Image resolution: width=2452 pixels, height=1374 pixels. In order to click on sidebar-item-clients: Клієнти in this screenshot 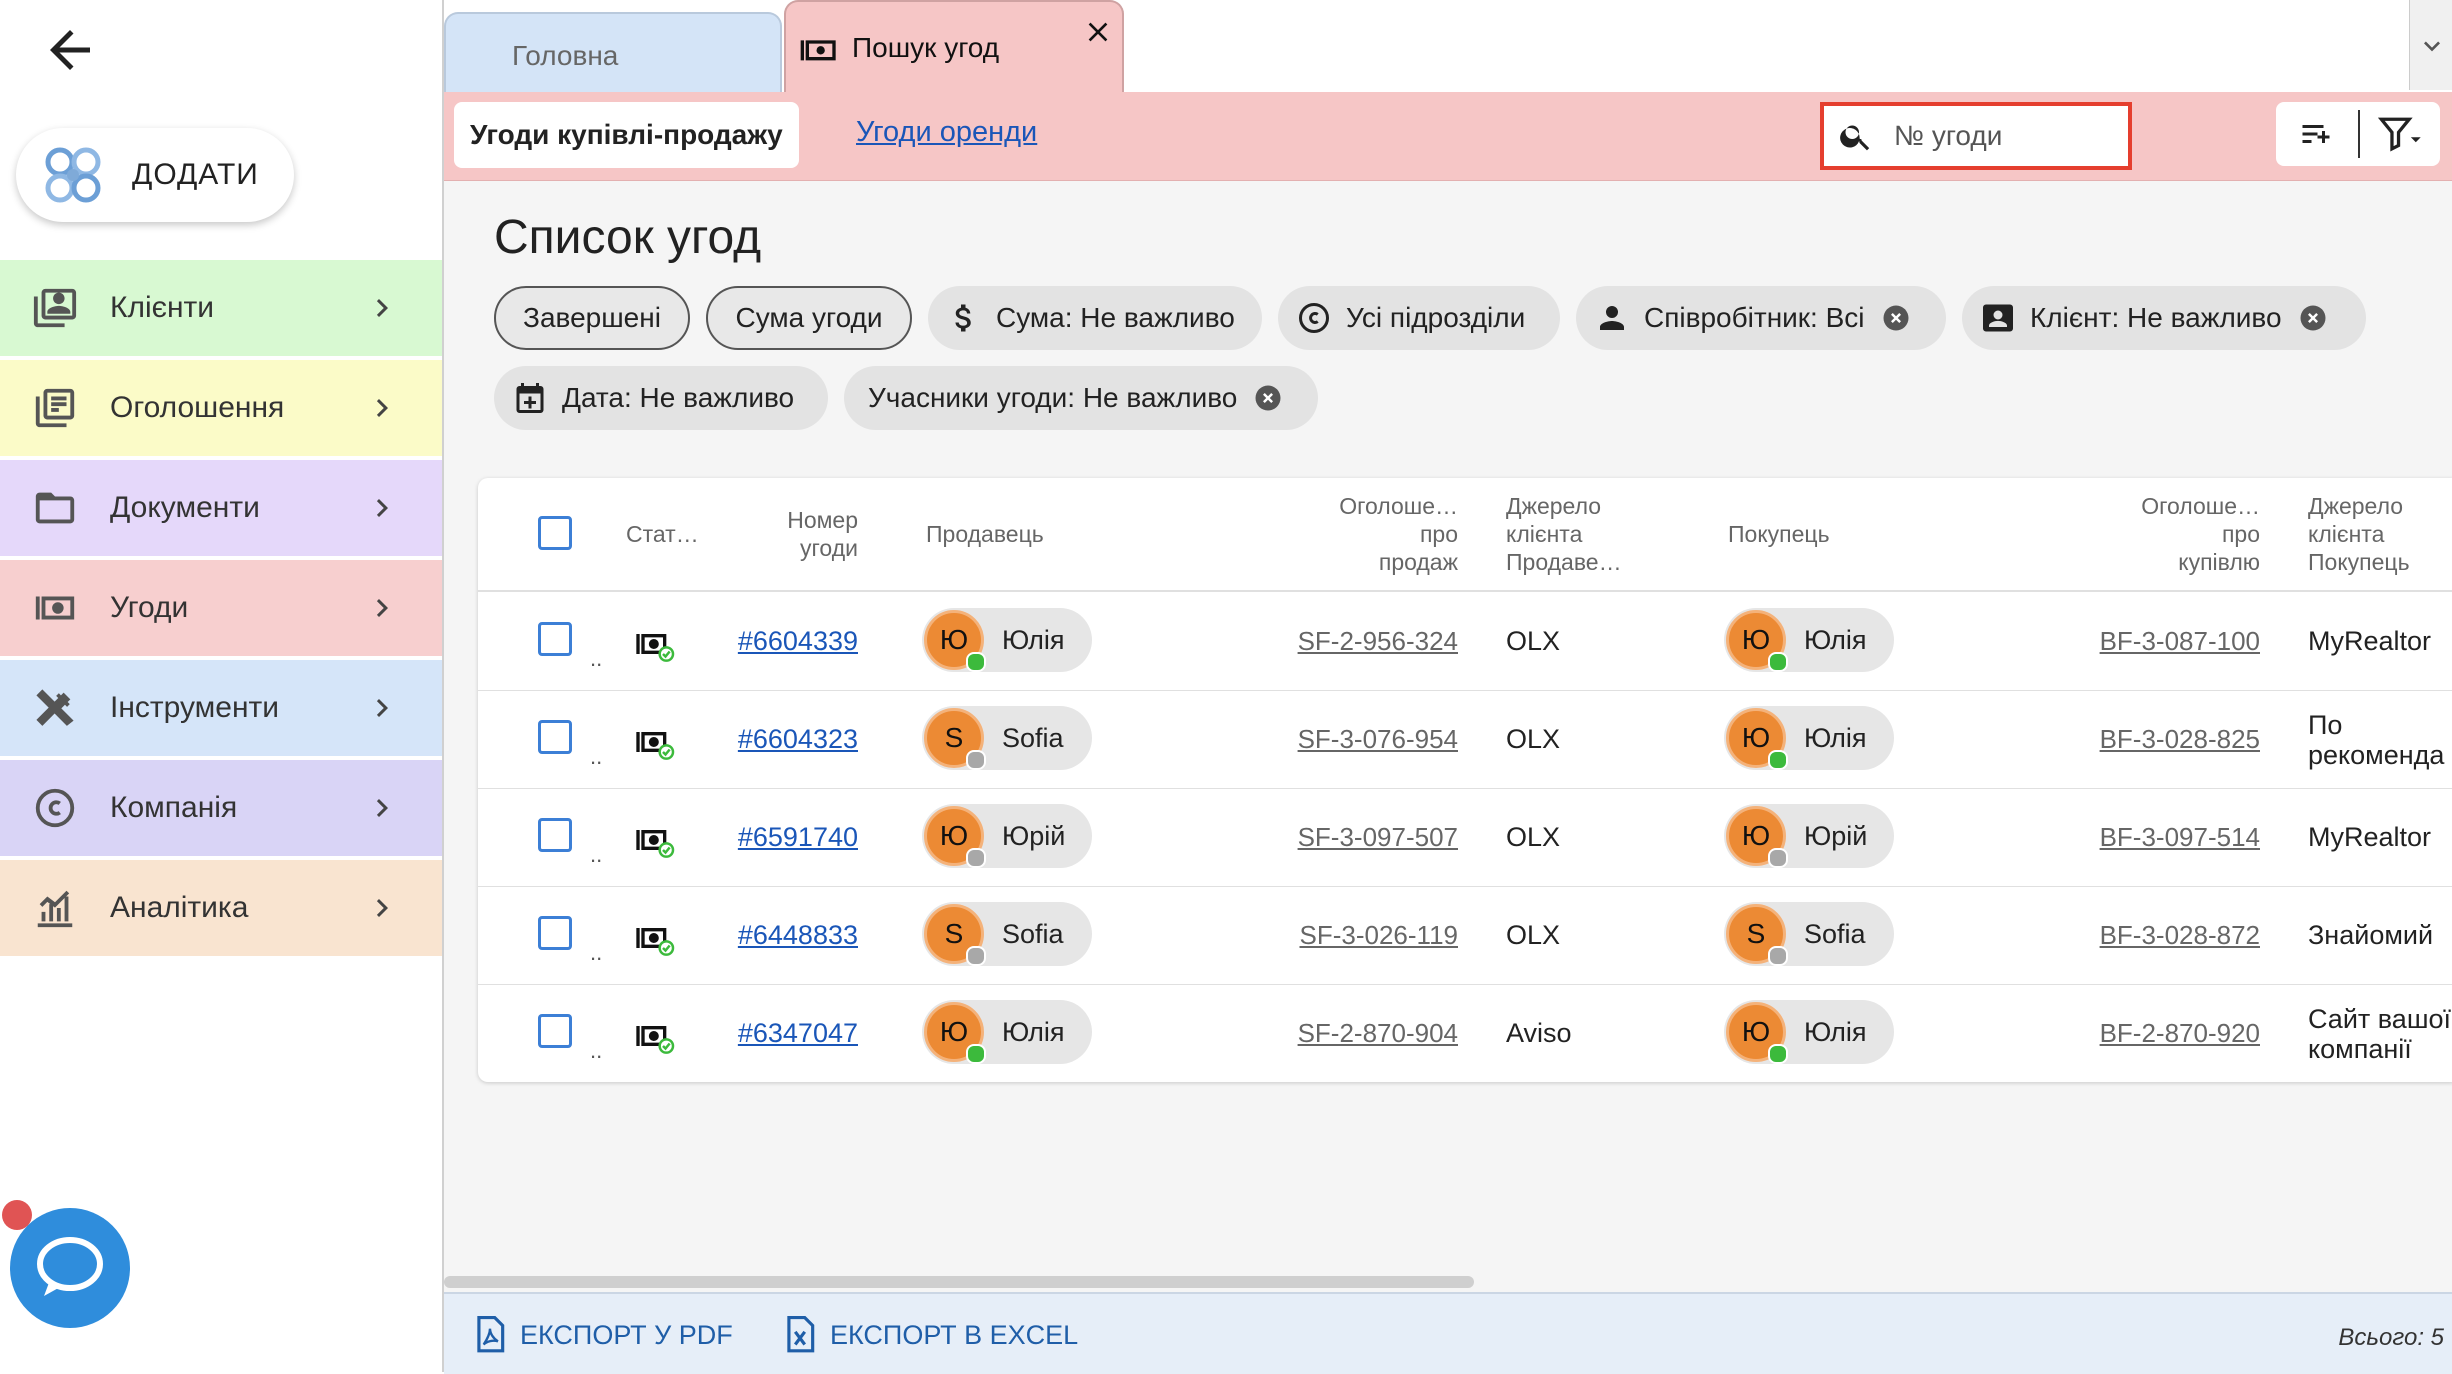, I will do `click(221, 308)`.